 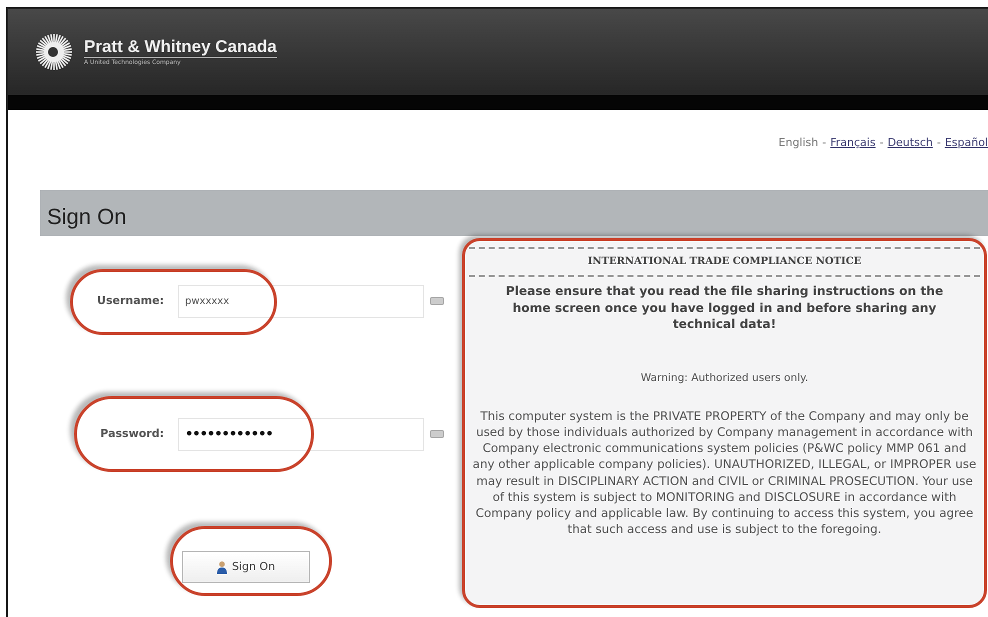 What do you see at coordinates (180, 48) in the screenshot?
I see `brand-name: Pratt & Whitney Canada` at bounding box center [180, 48].